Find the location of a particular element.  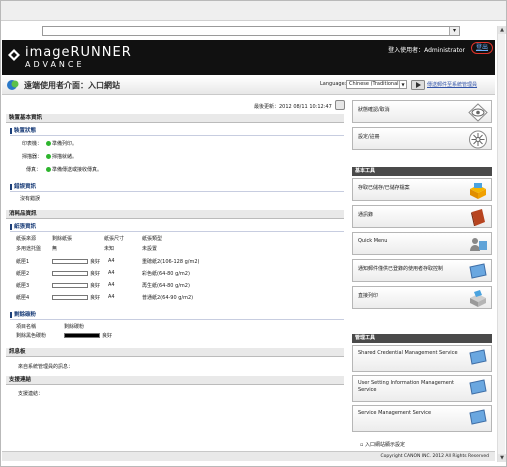

language-apply-icon is located at coordinates (418, 85).